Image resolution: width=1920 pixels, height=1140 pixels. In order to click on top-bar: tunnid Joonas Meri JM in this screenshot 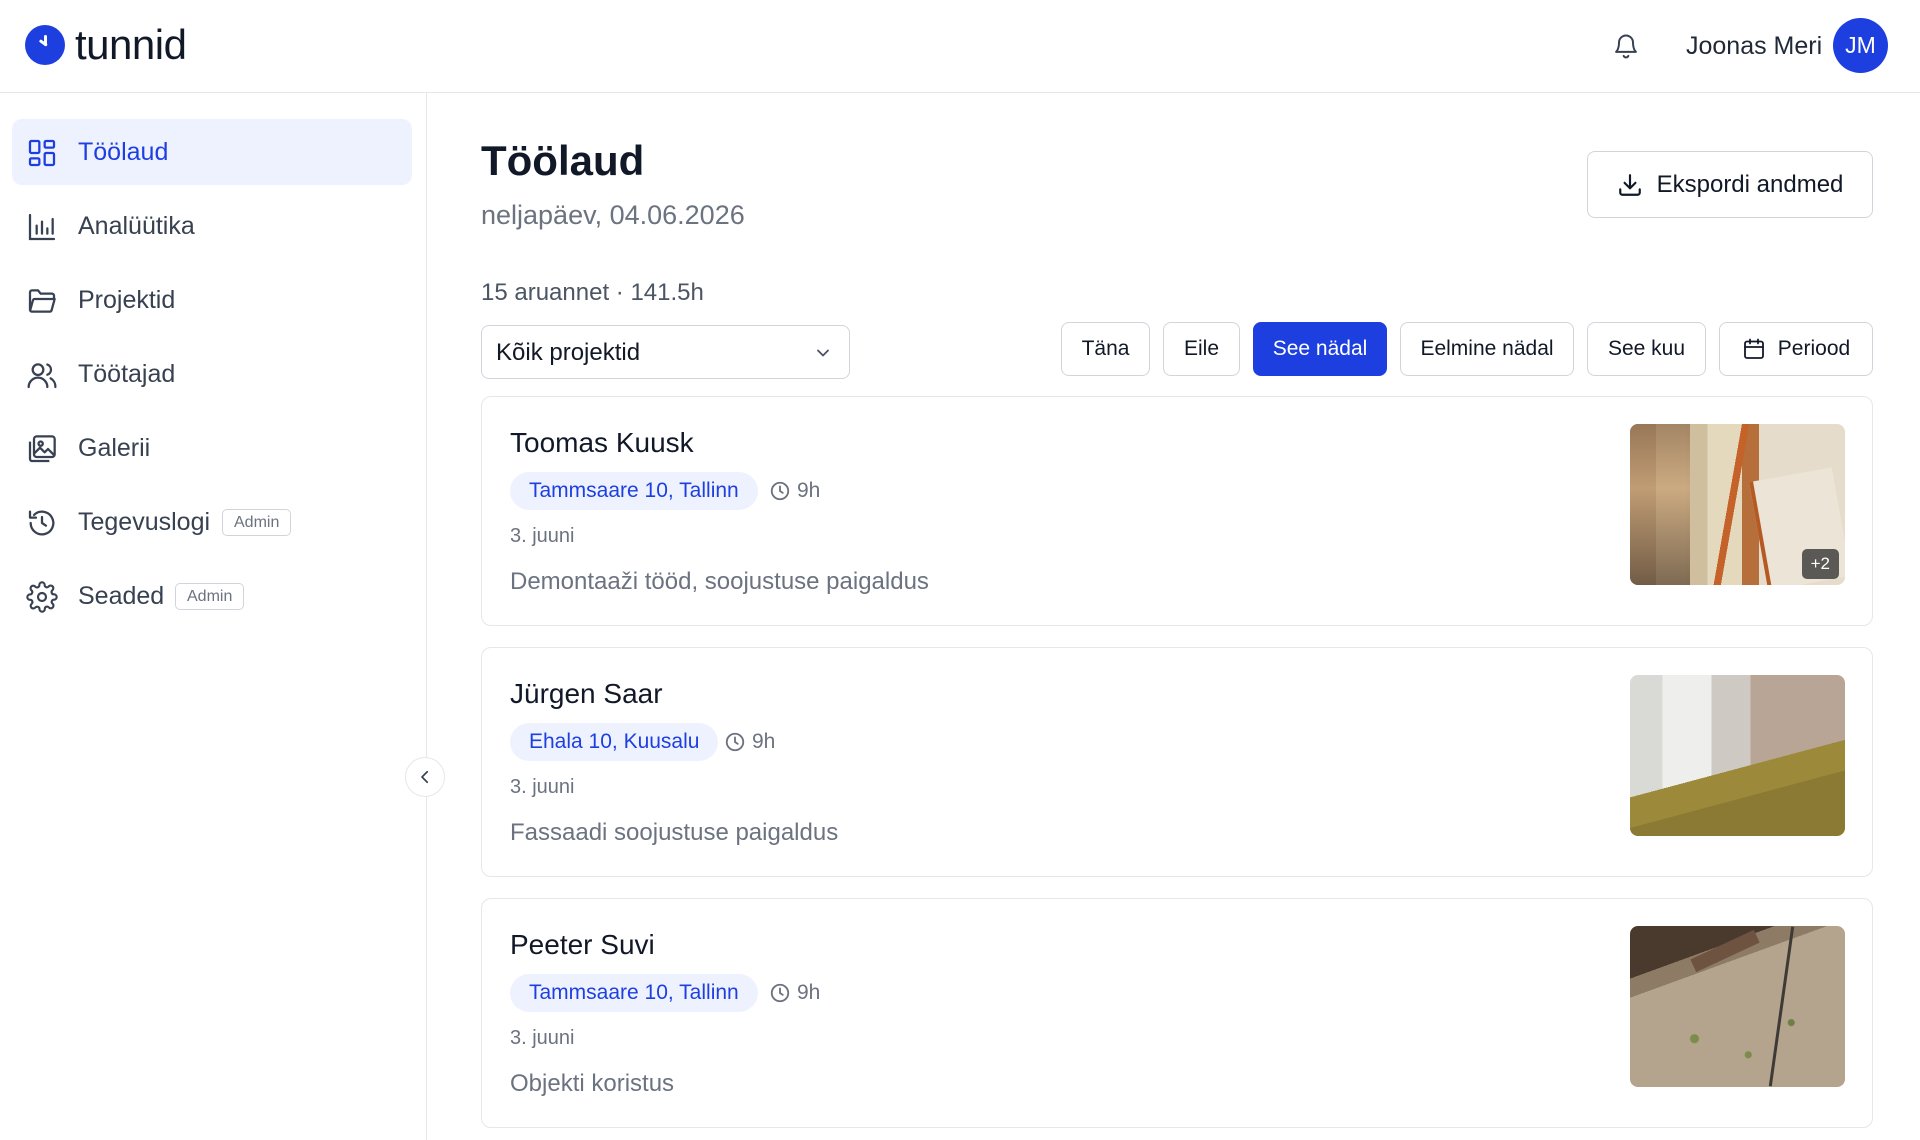, I will do `click(960, 46)`.